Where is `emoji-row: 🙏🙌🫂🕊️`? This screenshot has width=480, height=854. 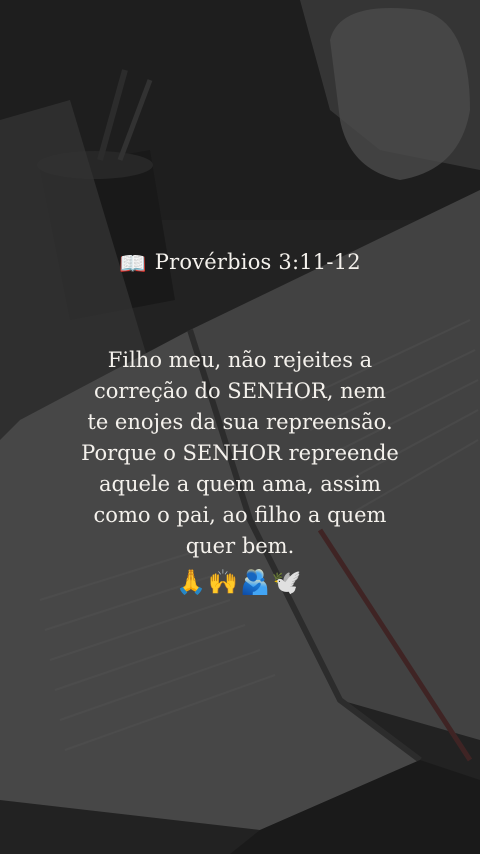 emoji-row: 🙏🙌🫂🕊️ is located at coordinates (240, 582).